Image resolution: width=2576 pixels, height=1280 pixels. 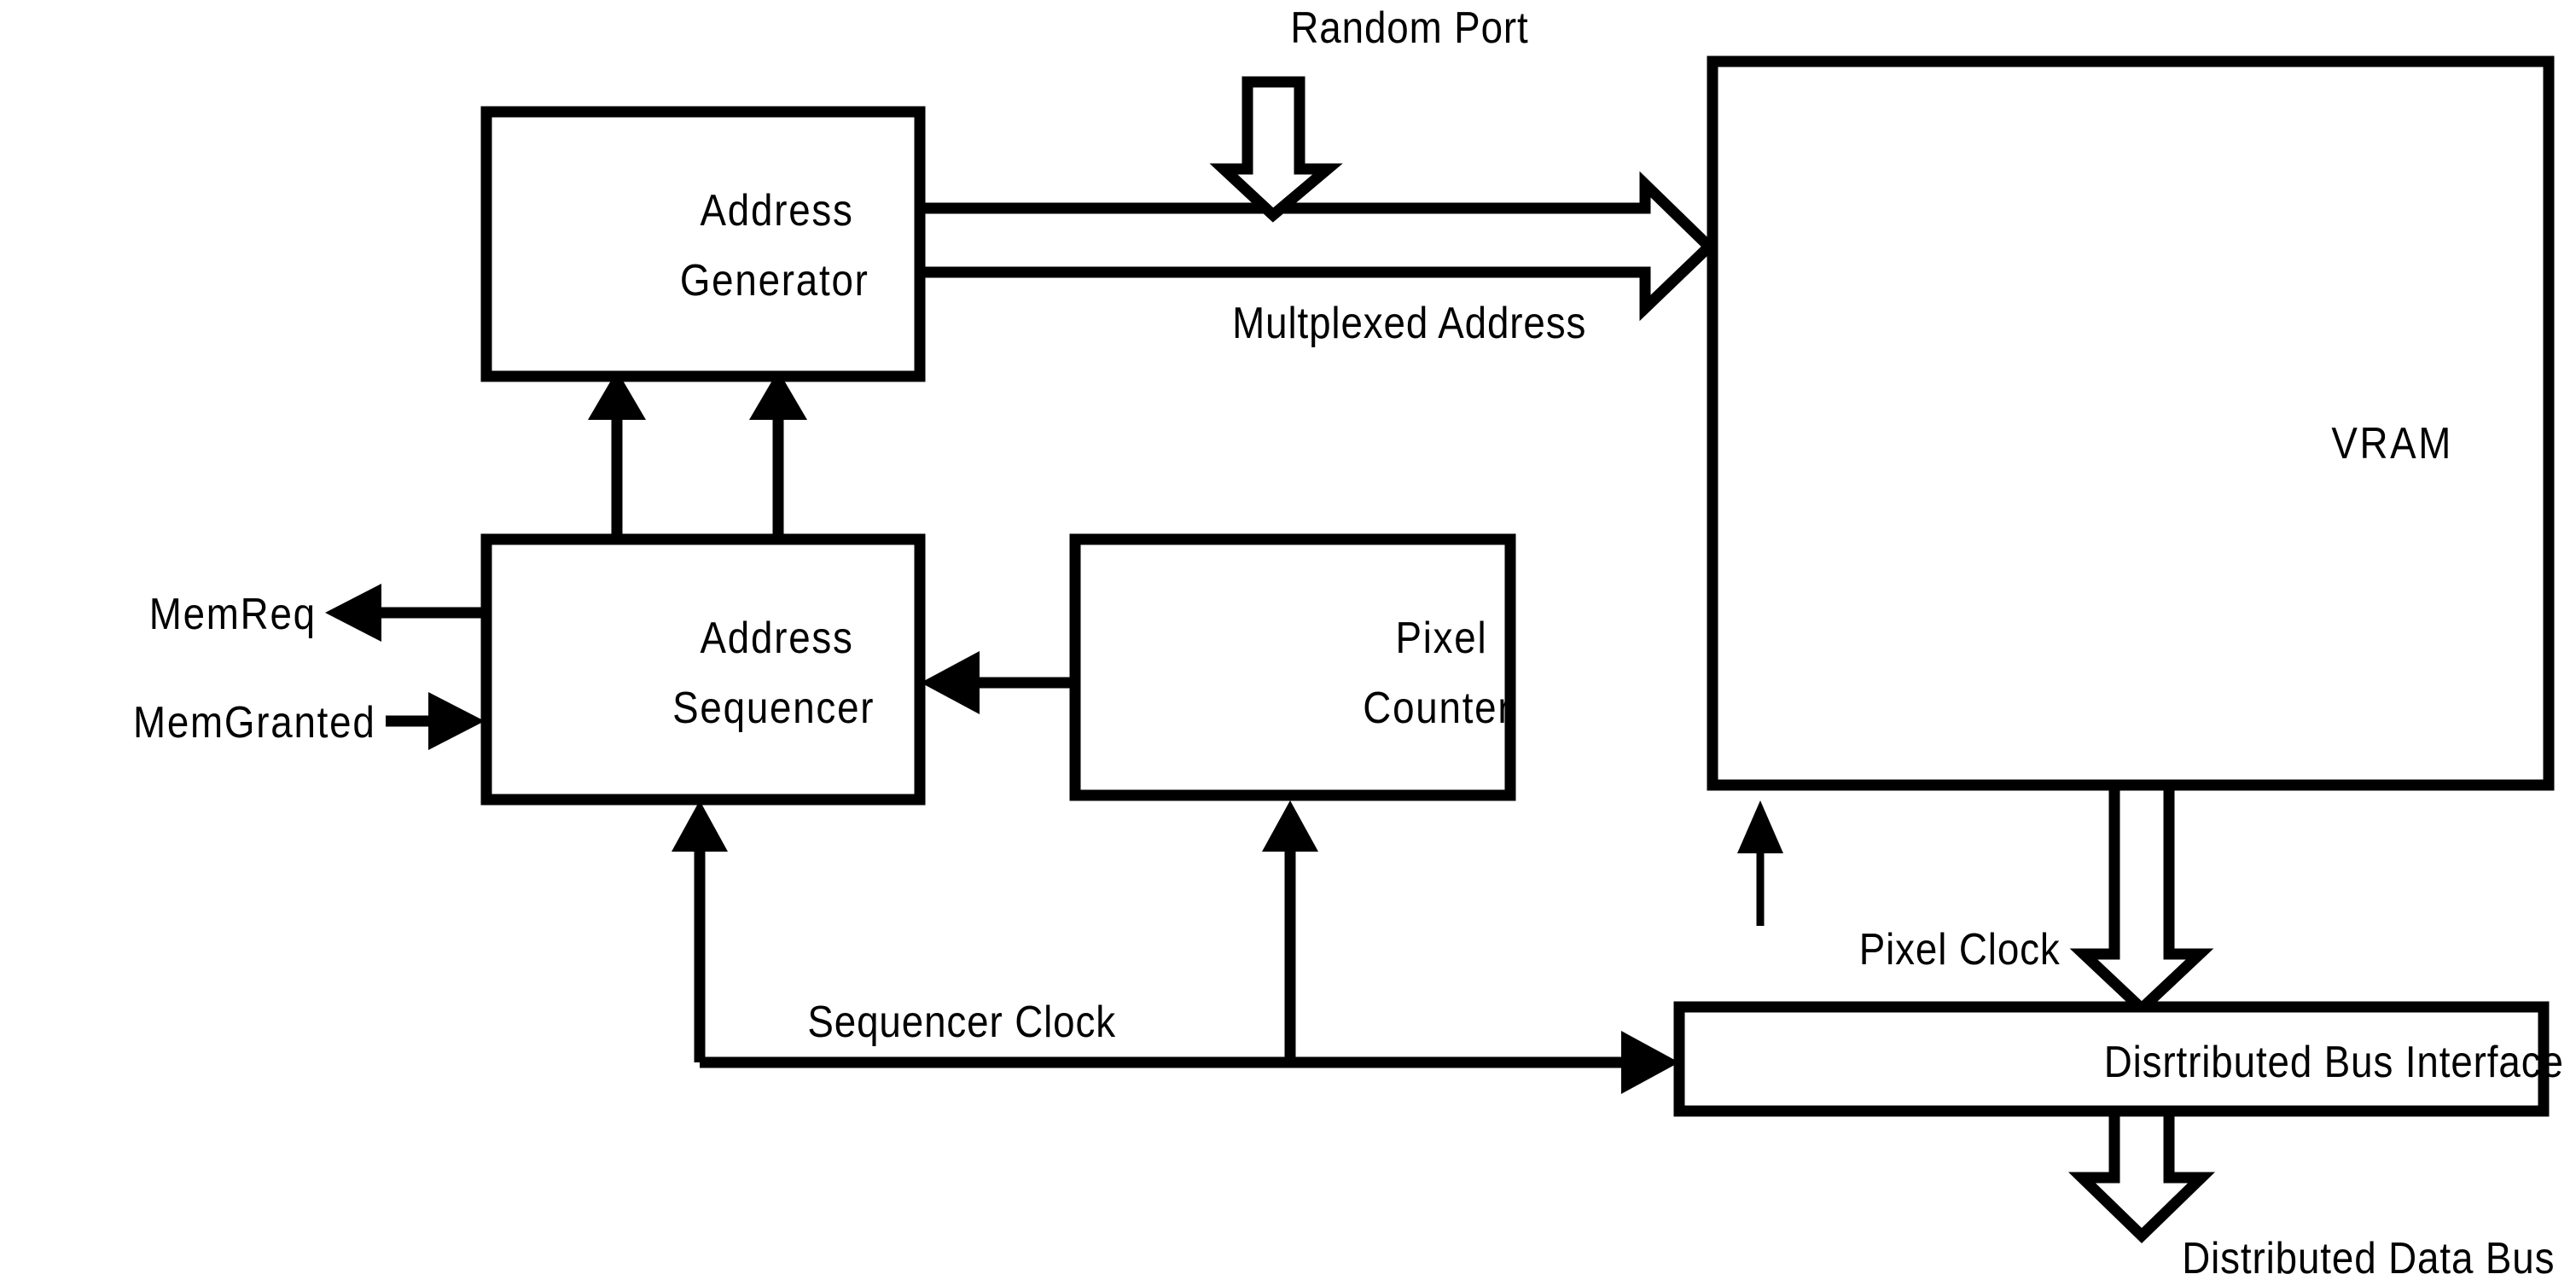 I want to click on pixel-counter-to-sequencer-arrow, so click(x=997, y=682).